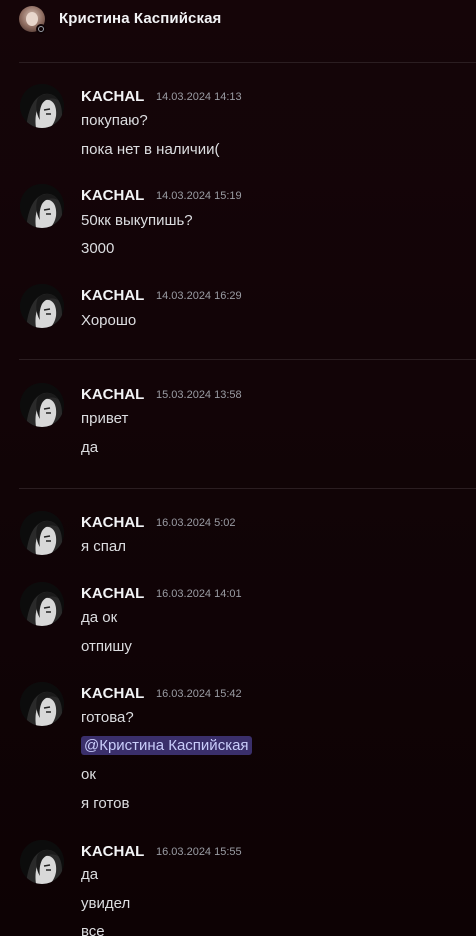 The image size is (476, 936). What do you see at coordinates (107, 717) in the screenshot?
I see `message-text: готова?` at bounding box center [107, 717].